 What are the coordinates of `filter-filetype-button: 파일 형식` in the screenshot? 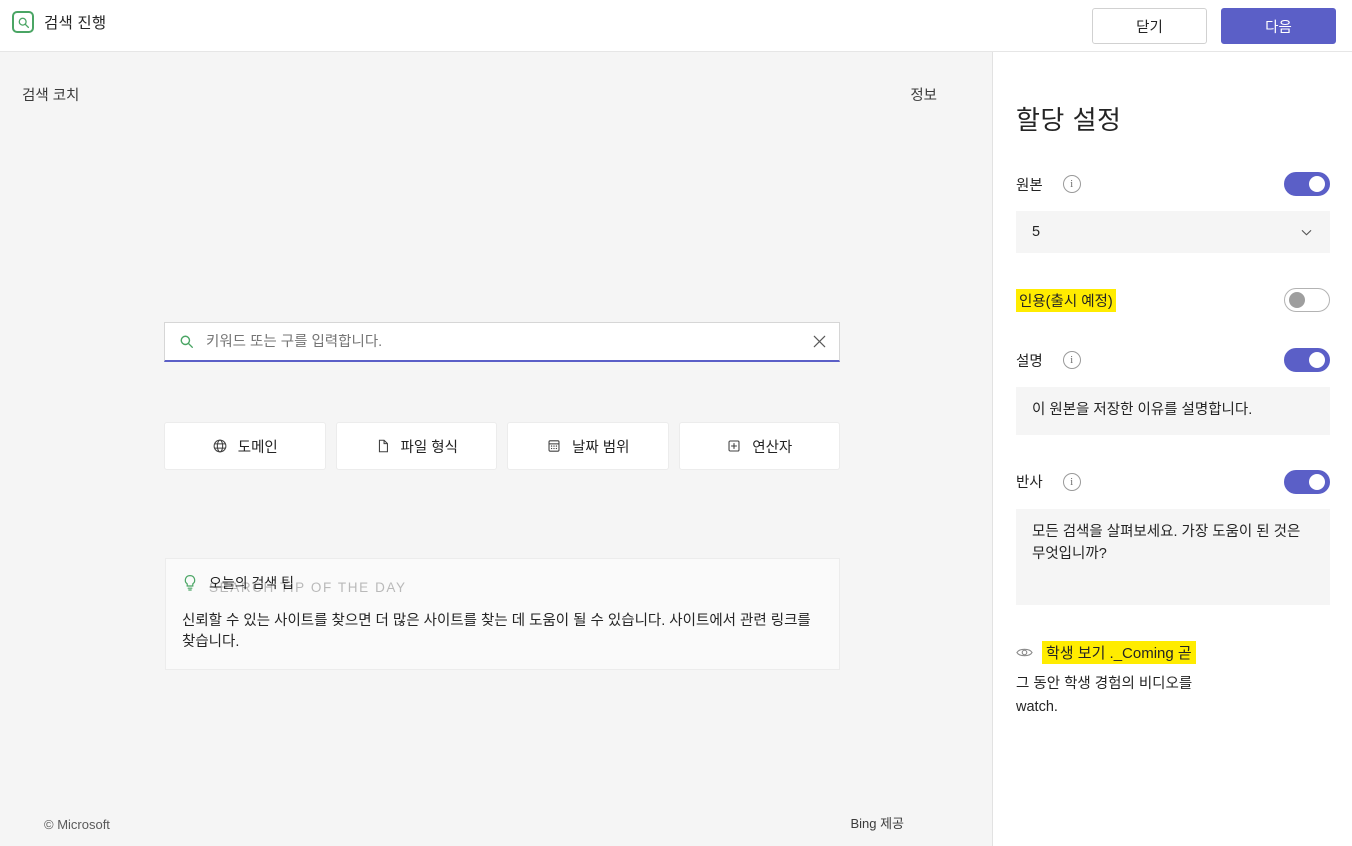 It's located at (416, 446).